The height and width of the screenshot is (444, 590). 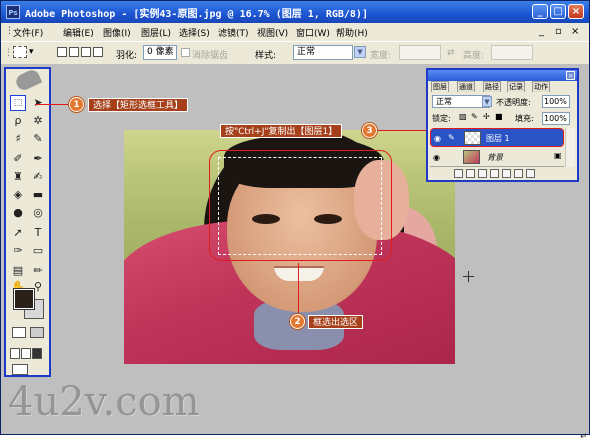 I want to click on slice-tool-icon: ✎, so click(x=38, y=139).